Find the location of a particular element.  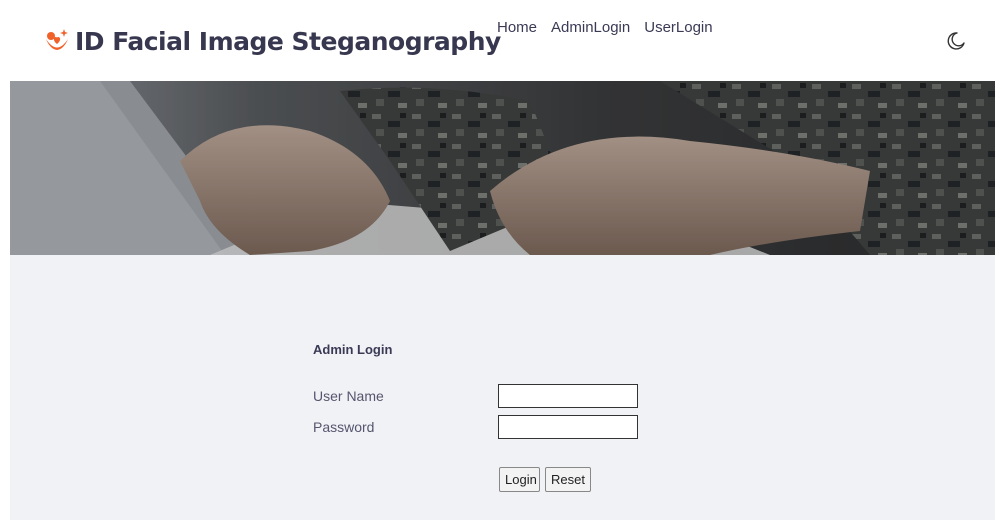

password-label: Password is located at coordinates (344, 427).